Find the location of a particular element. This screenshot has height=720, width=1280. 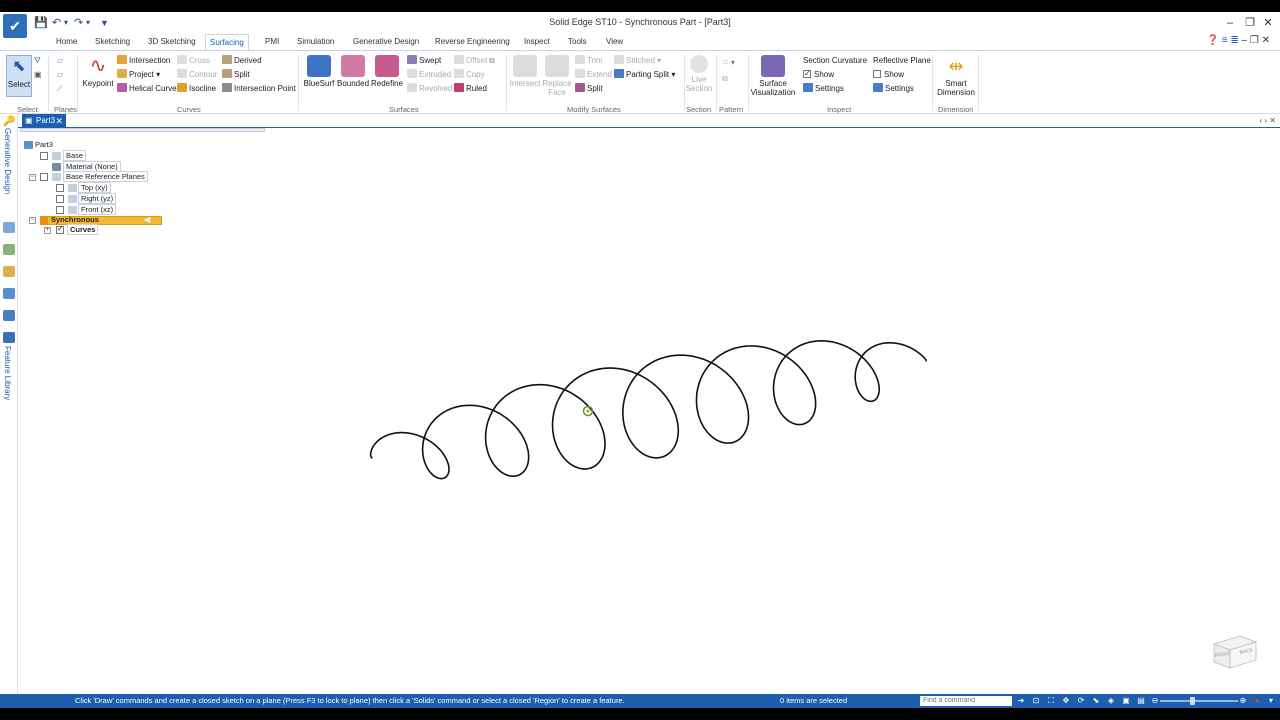

offset-button: Offset is located at coordinates (470, 60).